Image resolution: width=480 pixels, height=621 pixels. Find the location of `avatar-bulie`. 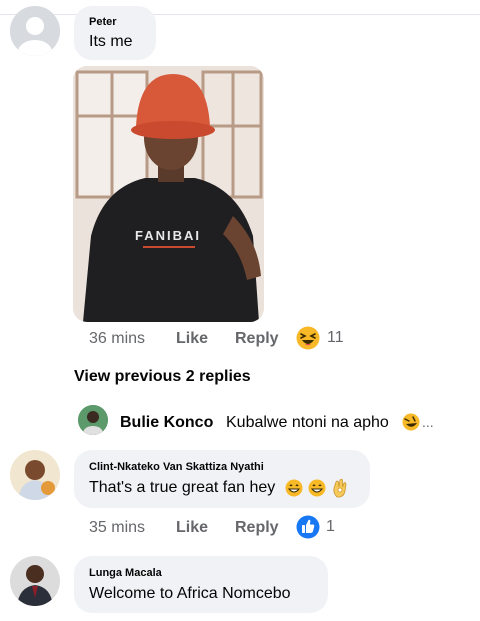

avatar-bulie is located at coordinates (93, 420).